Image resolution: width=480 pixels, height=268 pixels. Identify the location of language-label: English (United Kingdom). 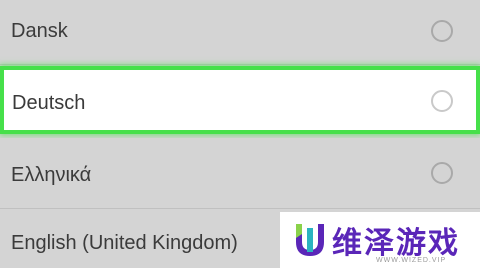
(124, 243).